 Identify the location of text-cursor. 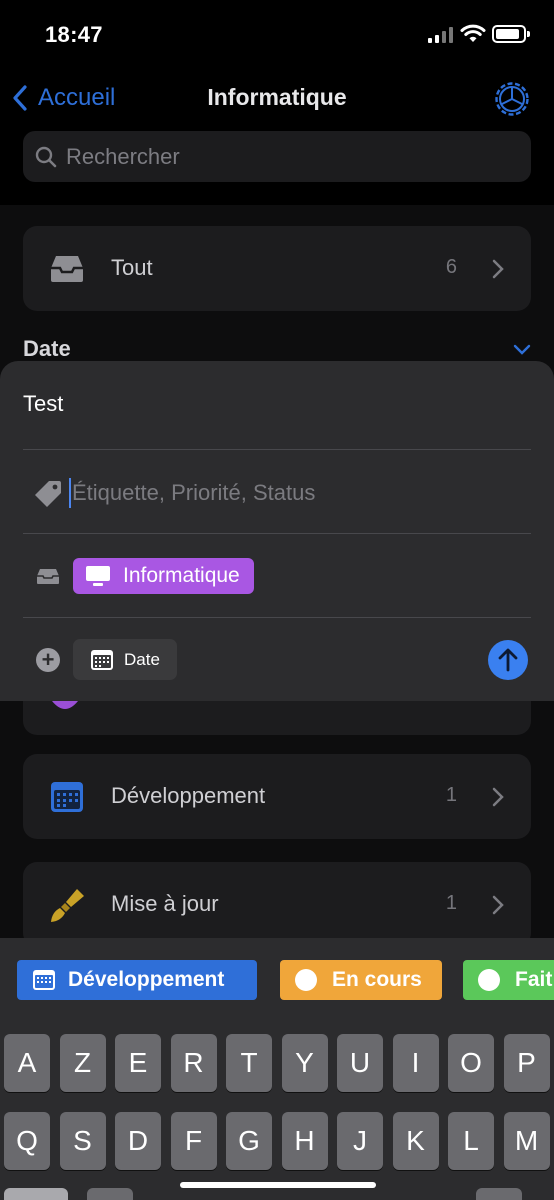
(70, 493).